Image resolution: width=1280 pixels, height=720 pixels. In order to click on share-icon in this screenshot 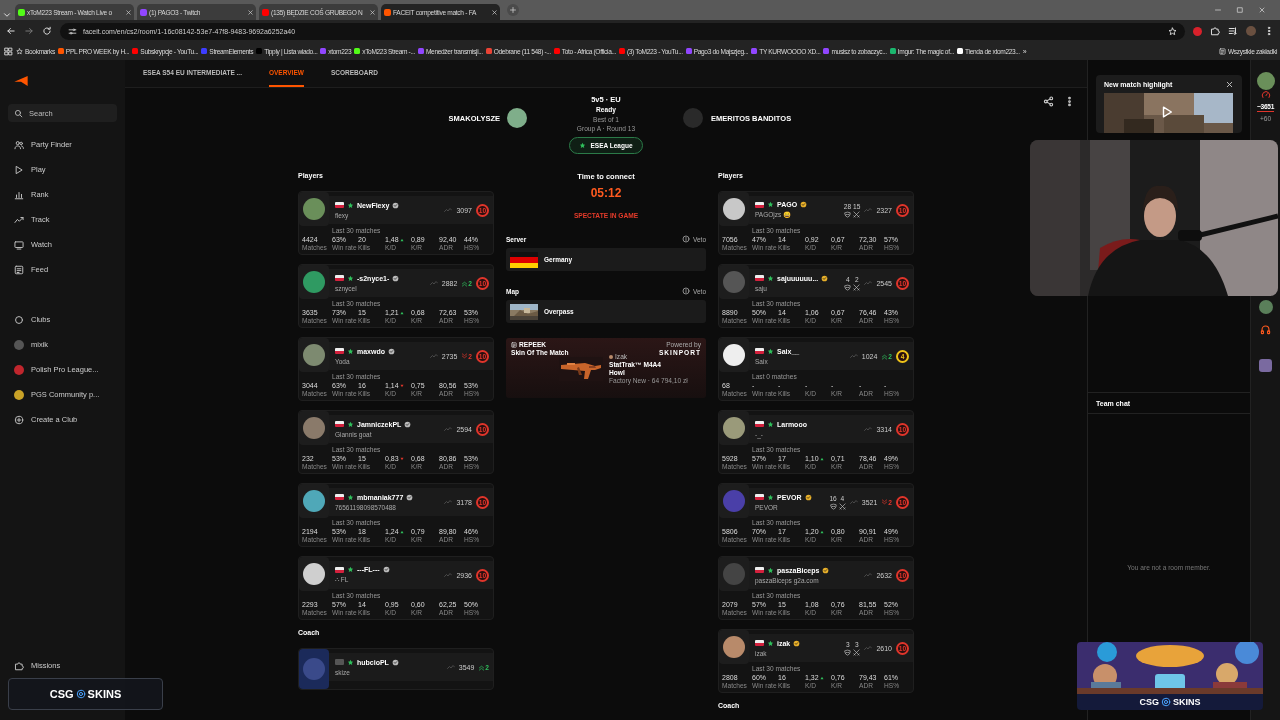, I will do `click(1048, 101)`.